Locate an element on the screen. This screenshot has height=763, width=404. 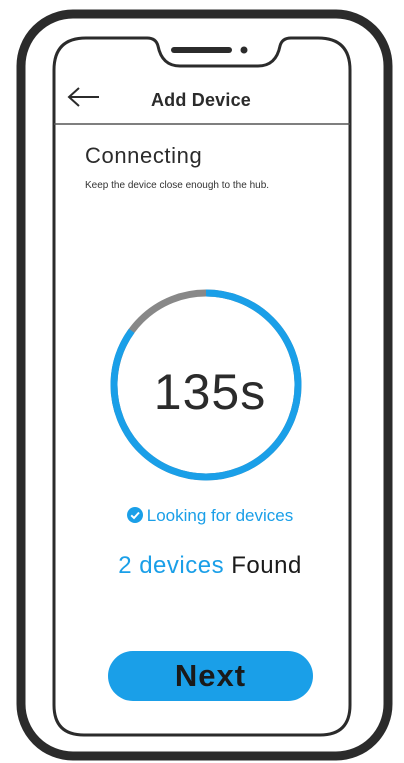
header-bar: Add Device is located at coordinates (201, 102).